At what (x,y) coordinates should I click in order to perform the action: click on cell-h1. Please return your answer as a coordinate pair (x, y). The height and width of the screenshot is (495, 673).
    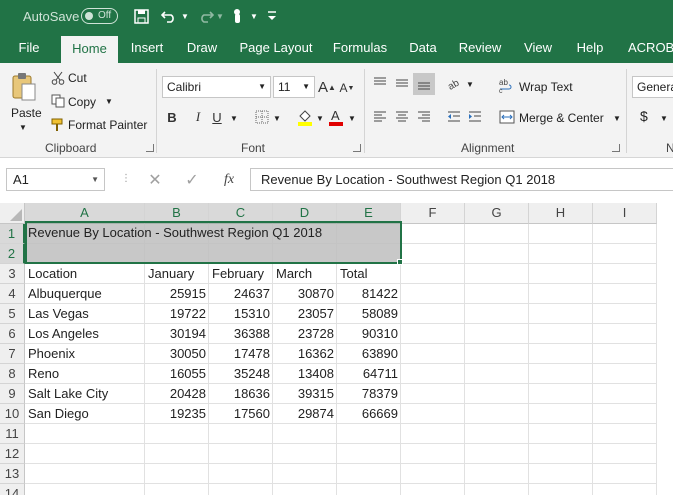
    Looking at the image, I should click on (561, 234).